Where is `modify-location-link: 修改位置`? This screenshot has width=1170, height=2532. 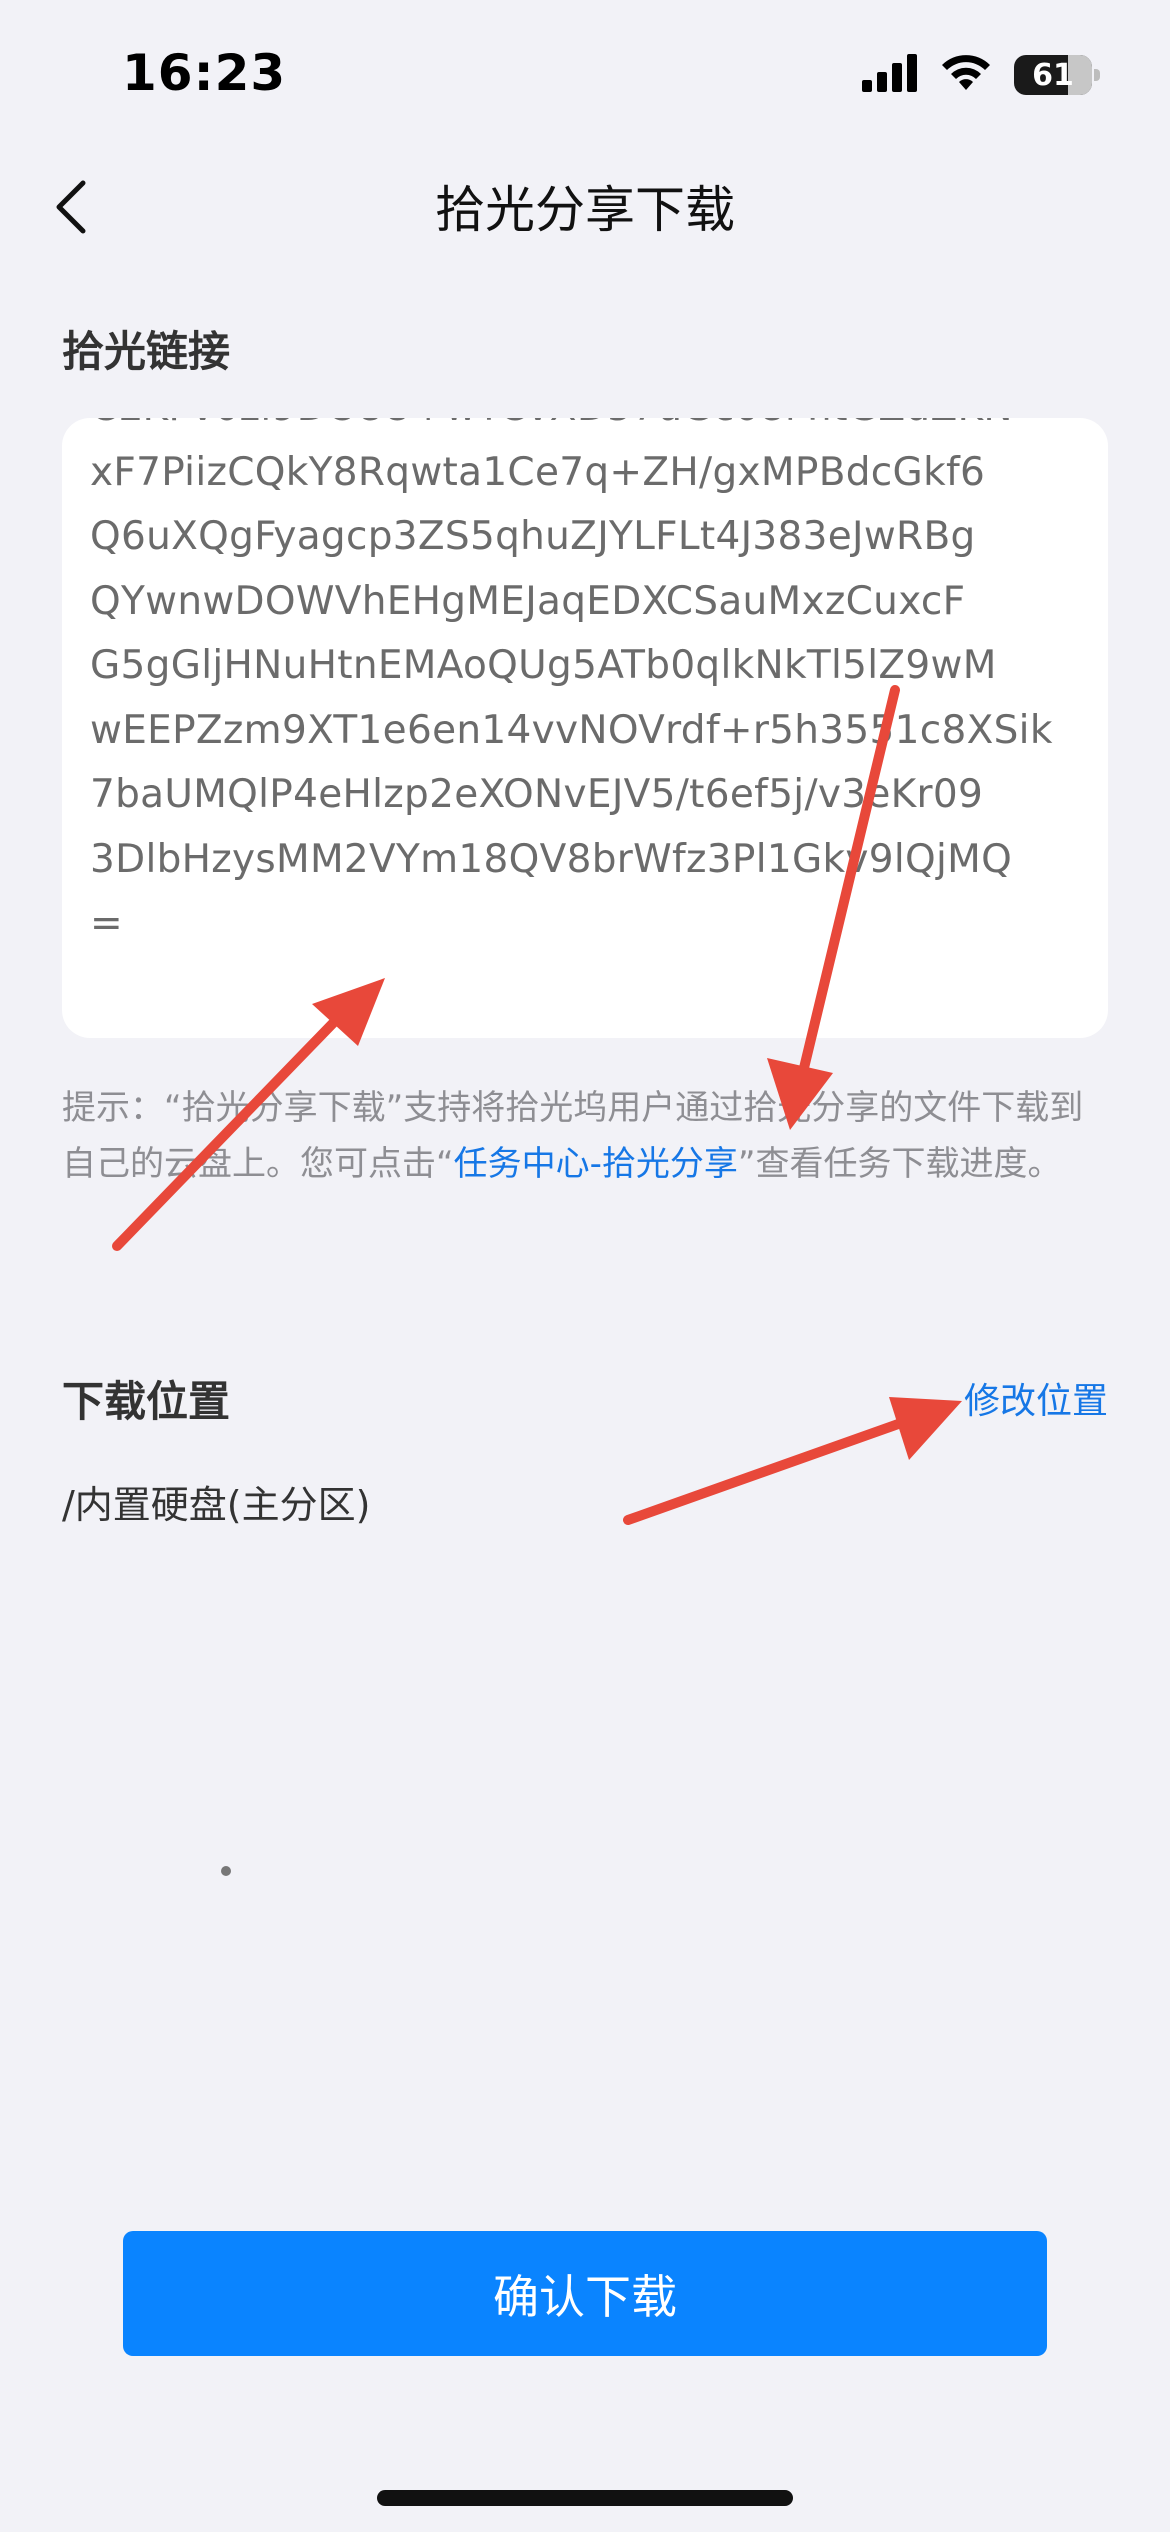 modify-location-link: 修改位置 is located at coordinates (1036, 1398).